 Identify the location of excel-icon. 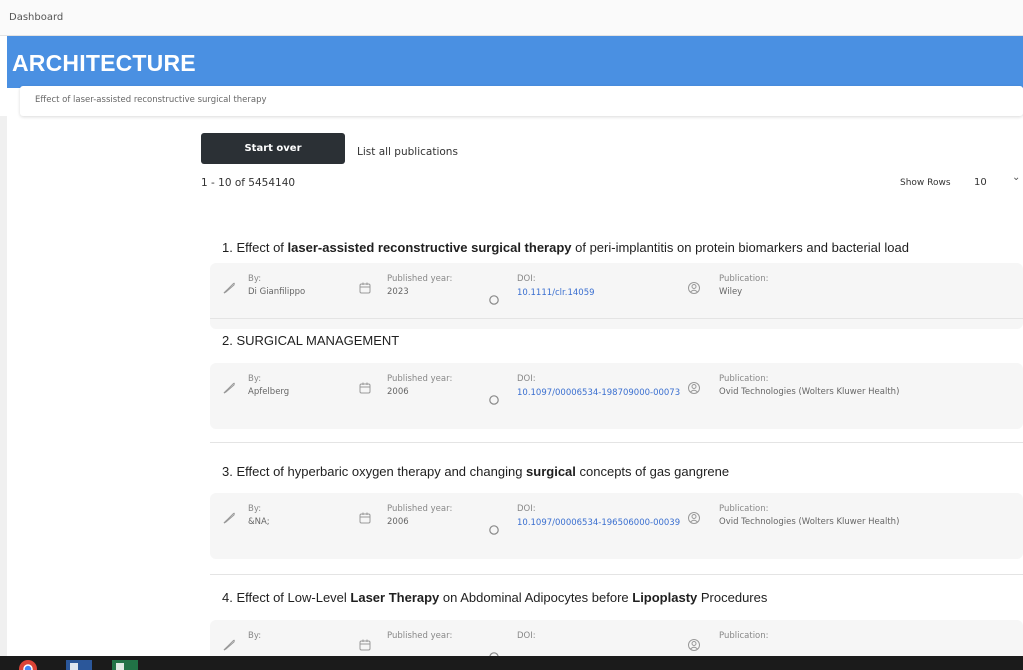
(125, 663).